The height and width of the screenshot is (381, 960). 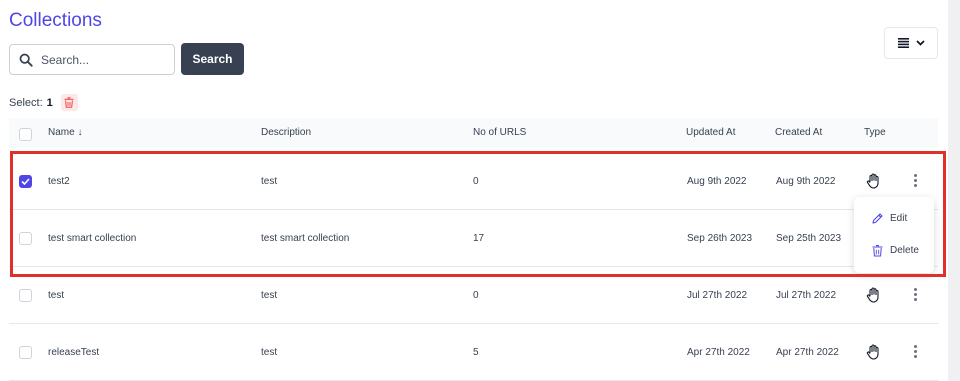 I want to click on row-created-at: Aug 9th 2022, so click(x=806, y=181).